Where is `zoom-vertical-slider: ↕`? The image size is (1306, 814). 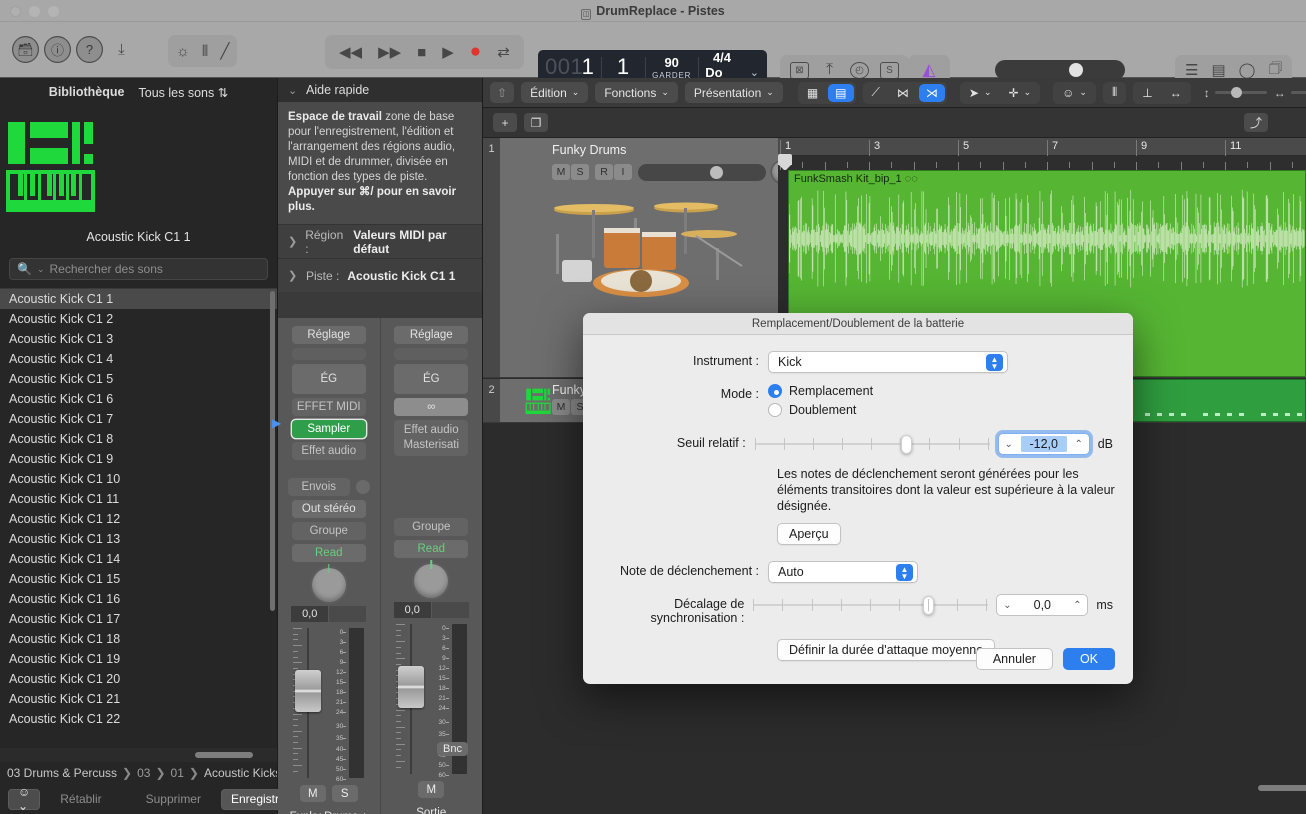
zoom-vertical-slider: ↕ is located at coordinates (1235, 93).